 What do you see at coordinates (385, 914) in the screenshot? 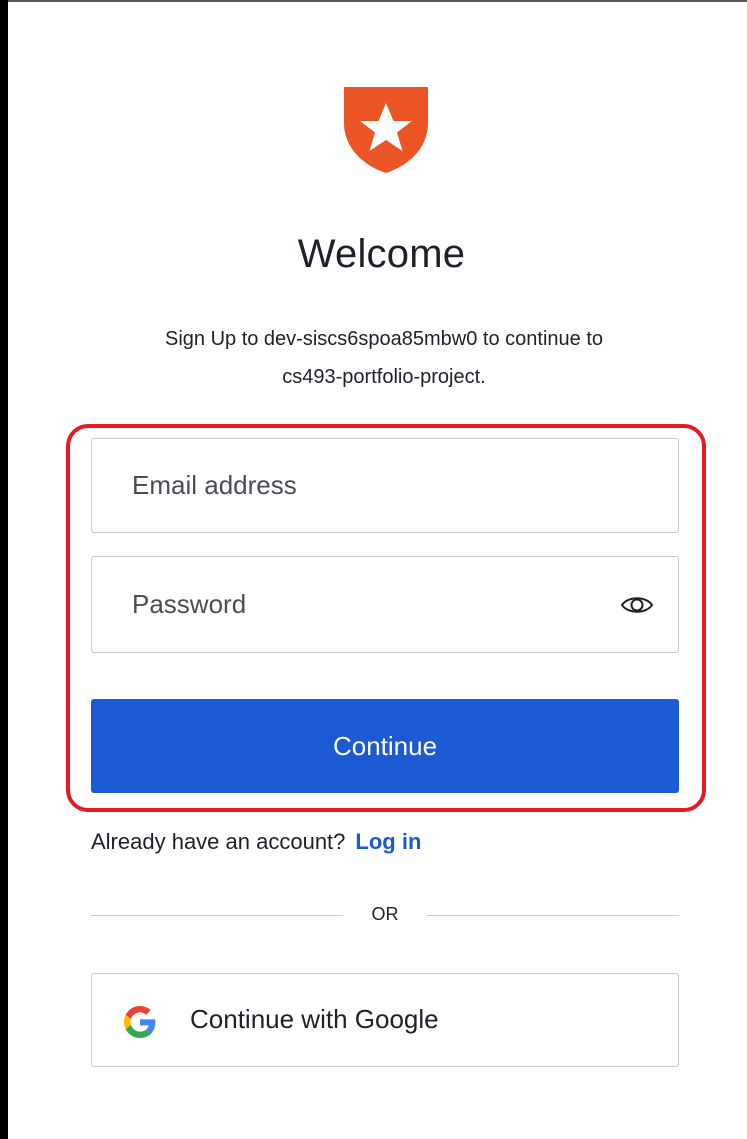
I see `divider-label: OR` at bounding box center [385, 914].